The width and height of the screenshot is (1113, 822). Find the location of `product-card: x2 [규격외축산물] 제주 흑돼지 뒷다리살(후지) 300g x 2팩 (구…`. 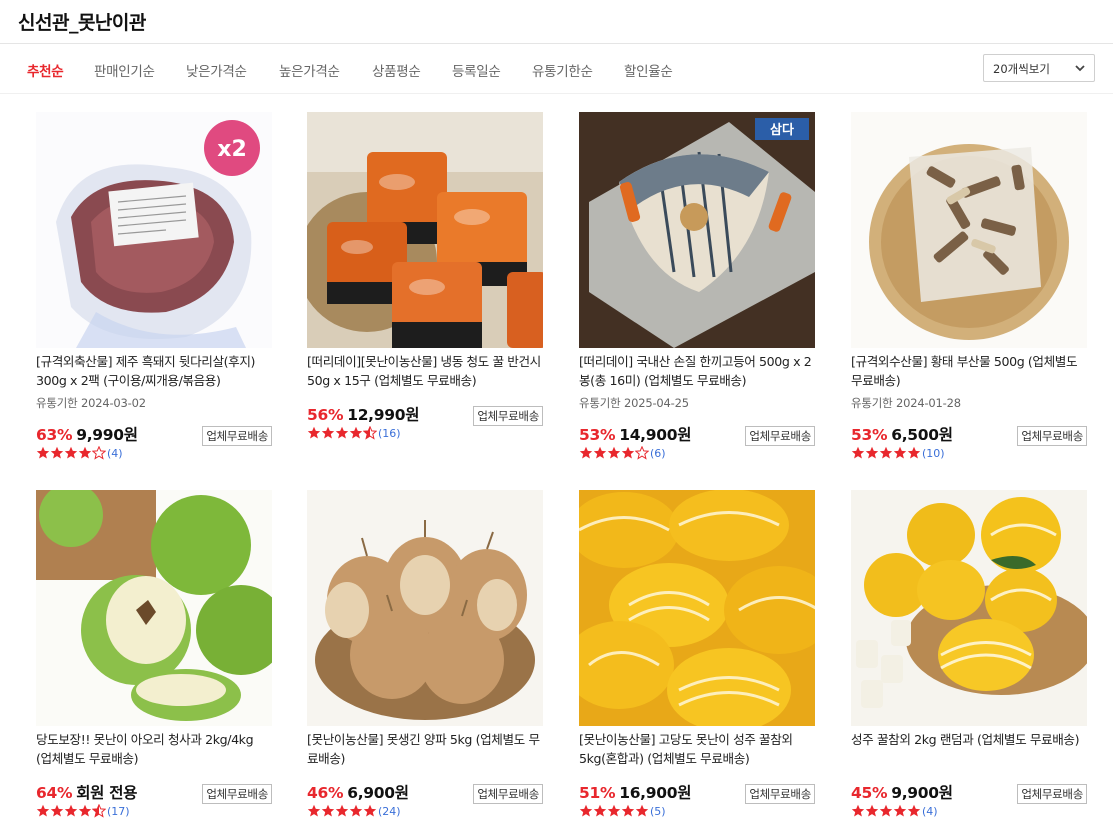

product-card: x2 [규격외축산물] 제주 흑돼지 뒷다리살(후지) 300g x 2팩 (구… is located at coordinates (154, 292).